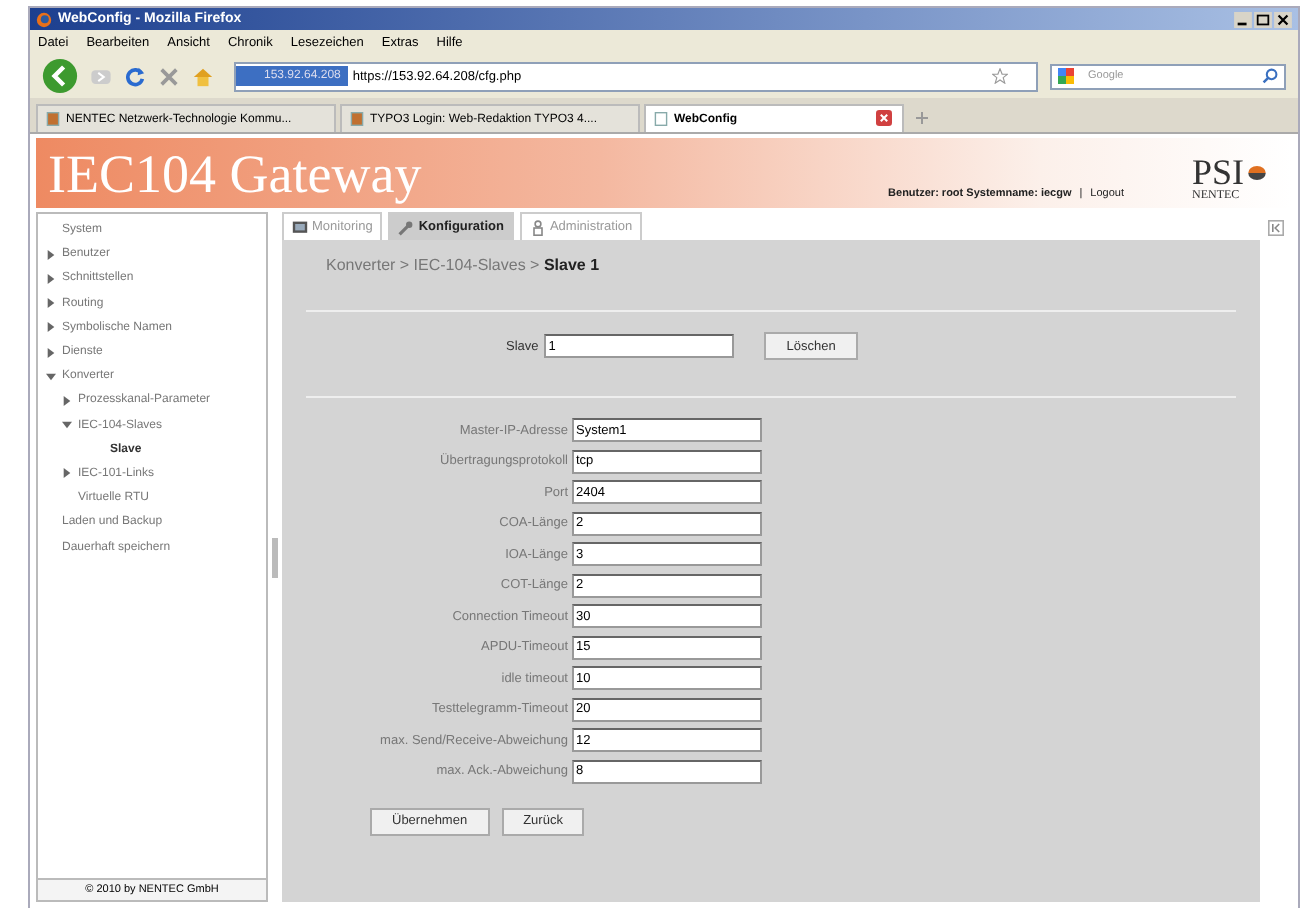  What do you see at coordinates (406, 227) in the screenshot?
I see `wrench-icon` at bounding box center [406, 227].